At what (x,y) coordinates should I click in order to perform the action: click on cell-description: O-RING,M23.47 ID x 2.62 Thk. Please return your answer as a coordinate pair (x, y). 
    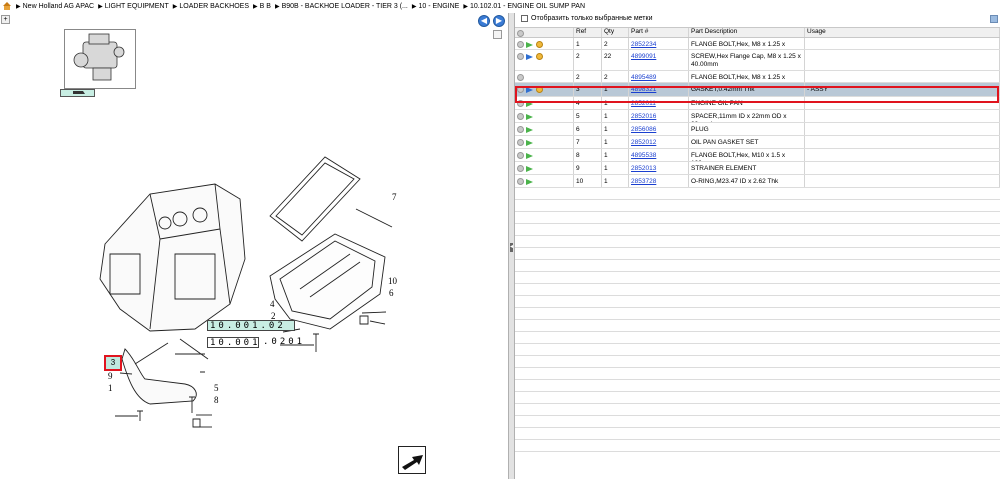
    Looking at the image, I should click on (747, 181).